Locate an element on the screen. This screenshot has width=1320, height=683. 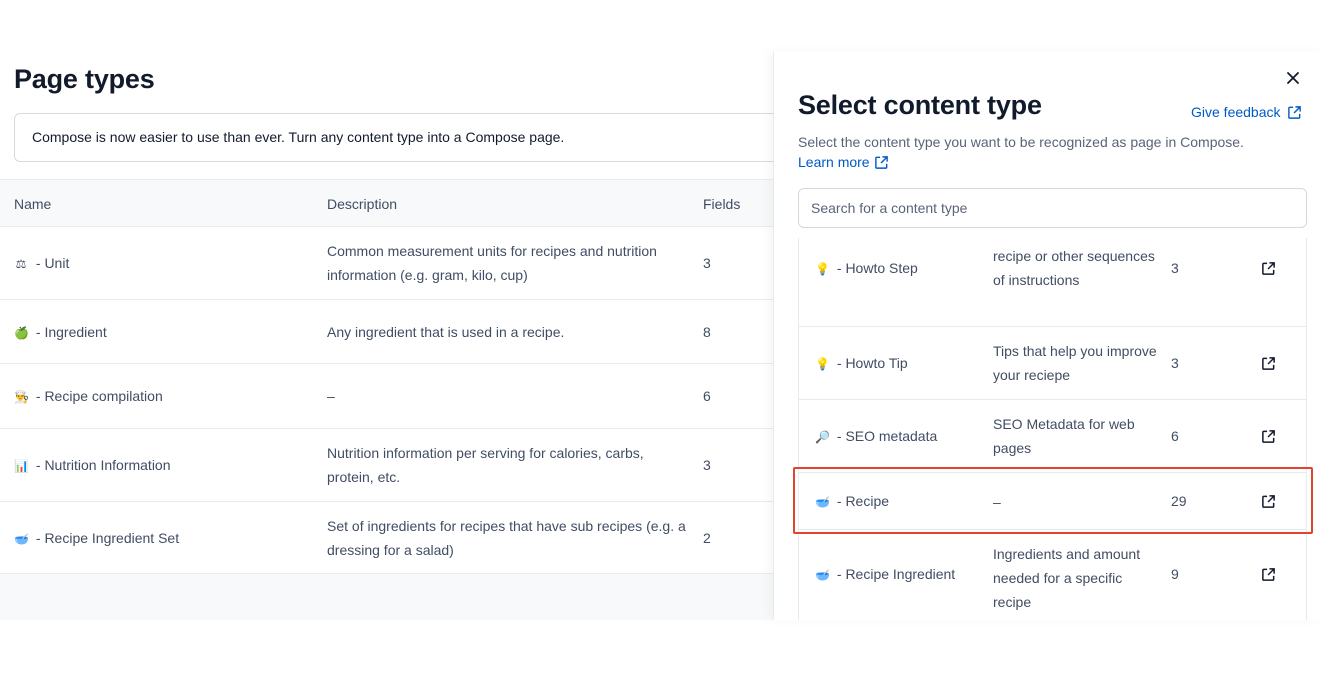
magnifier-icon: 🔎 is located at coordinates (822, 437).